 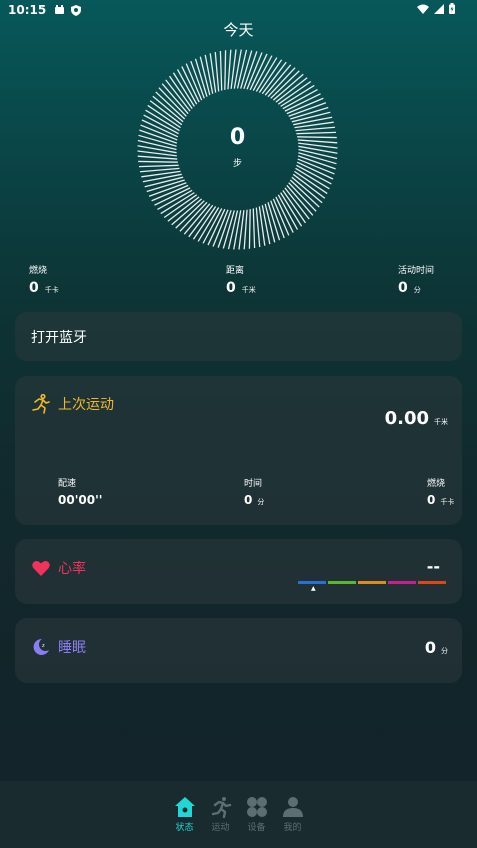 What do you see at coordinates (256, 828) in the screenshot?
I see `nav-label-device: 设备` at bounding box center [256, 828].